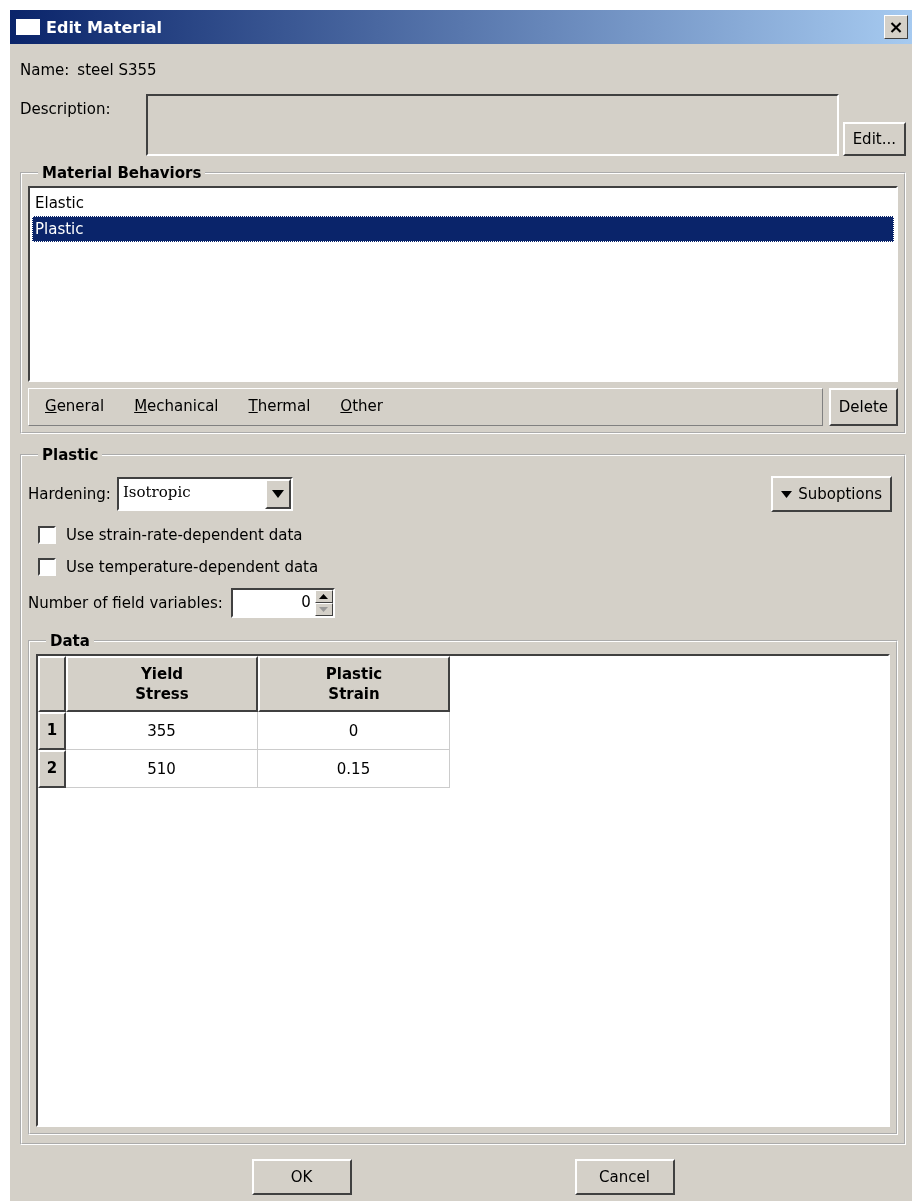 The height and width of the screenshot is (1201, 912). I want to click on column-header: Plastic Strain, so click(354, 684).